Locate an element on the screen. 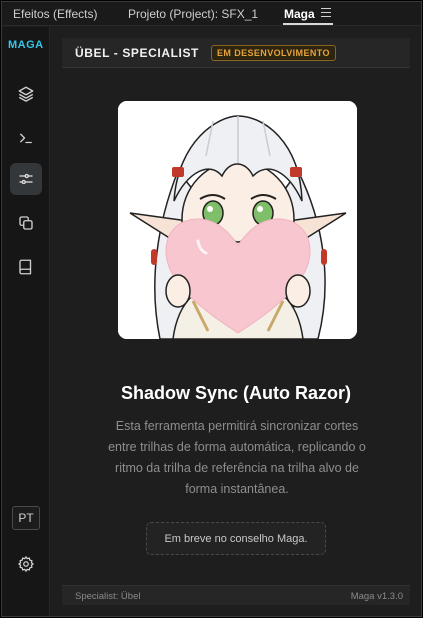 Image resolution: width=423 pixels, height=618 pixels. footer-specialist: Specialist: Übel is located at coordinates (108, 596).